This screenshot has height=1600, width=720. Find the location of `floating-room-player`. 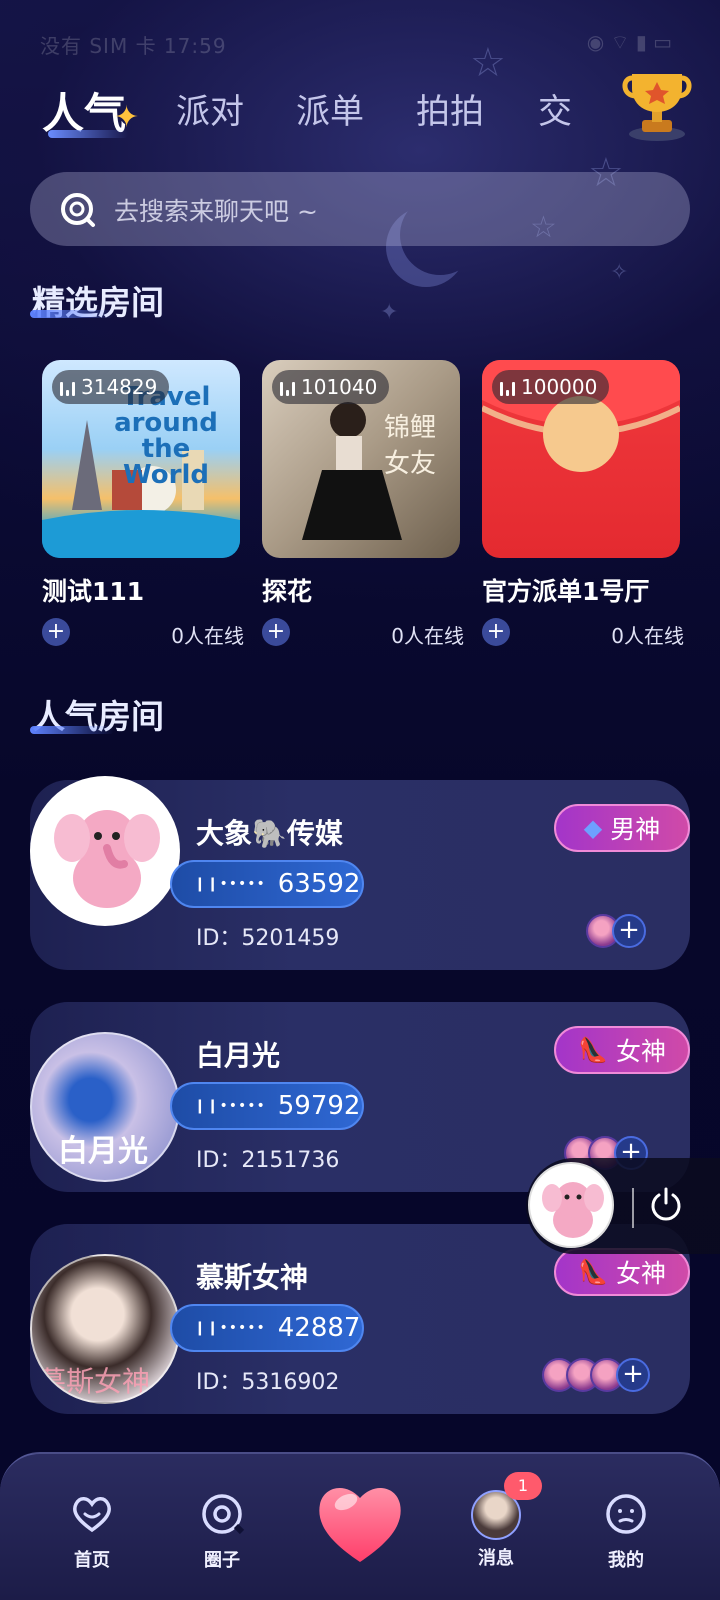

floating-room-player is located at coordinates (623, 1206).